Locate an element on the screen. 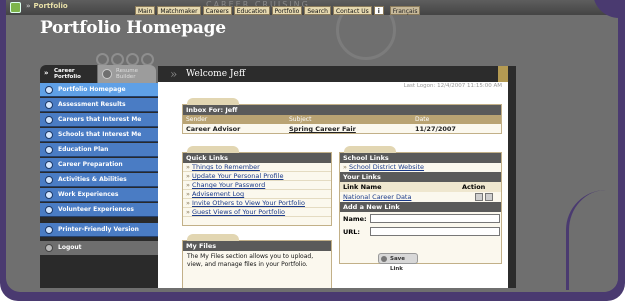  sidebar-item-assessment-results: Assessment Results is located at coordinates (99, 105).